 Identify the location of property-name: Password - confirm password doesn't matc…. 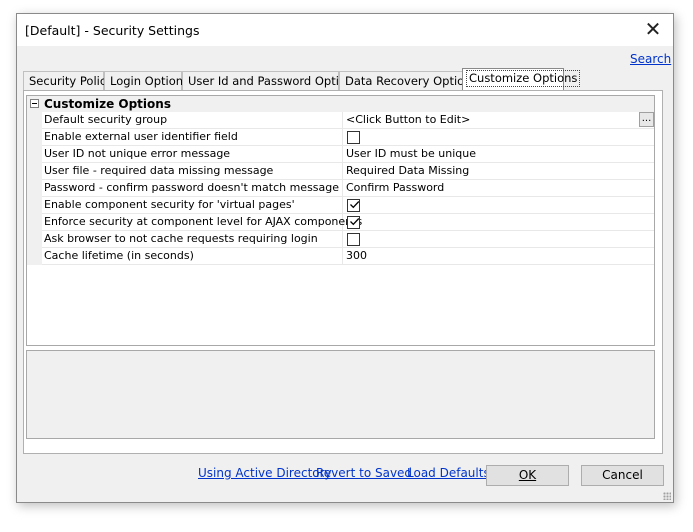
(192, 187).